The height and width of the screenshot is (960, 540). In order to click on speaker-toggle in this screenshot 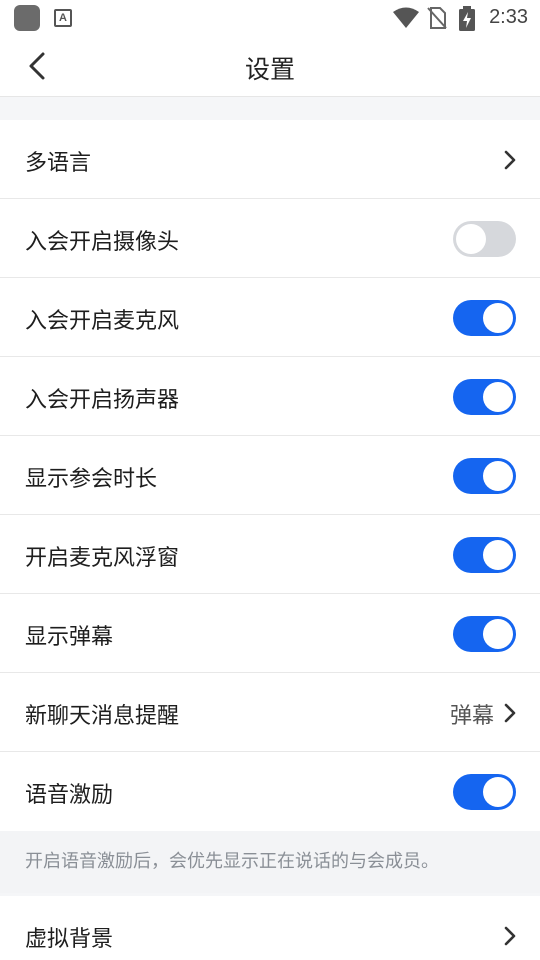, I will do `click(484, 397)`.